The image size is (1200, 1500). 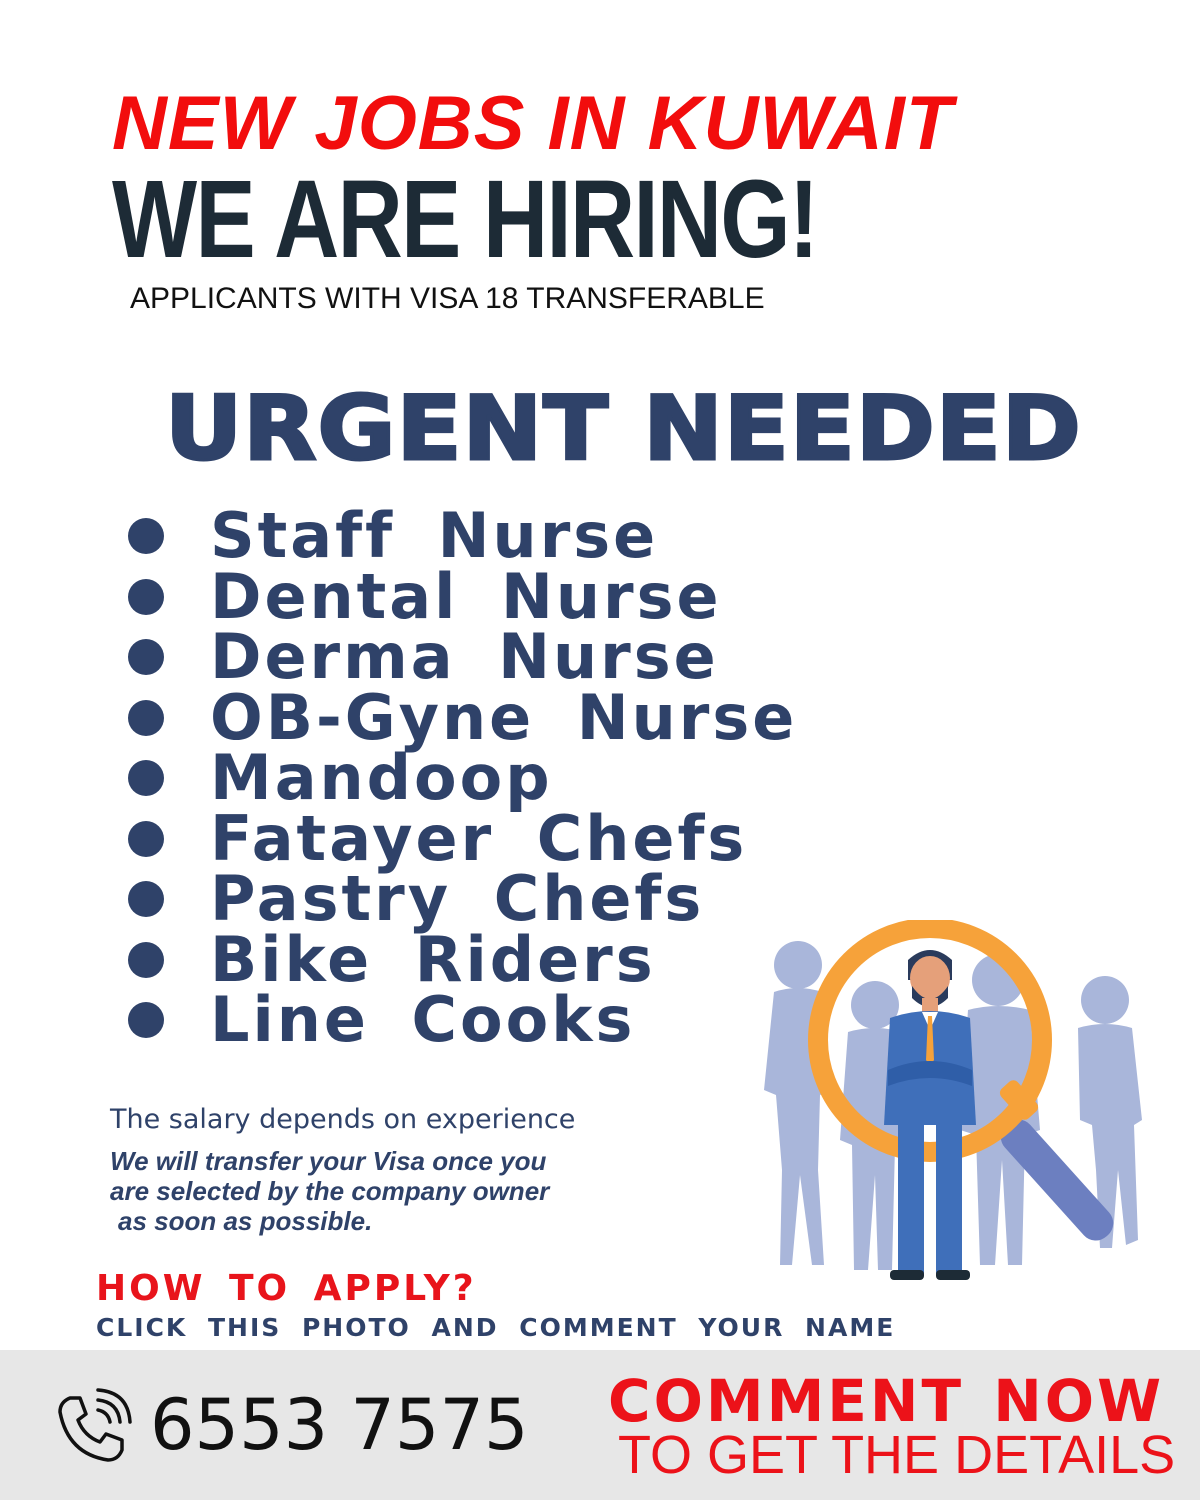 I want to click on visa-transfer-line: as soon as possible., so click(x=245, y=1221).